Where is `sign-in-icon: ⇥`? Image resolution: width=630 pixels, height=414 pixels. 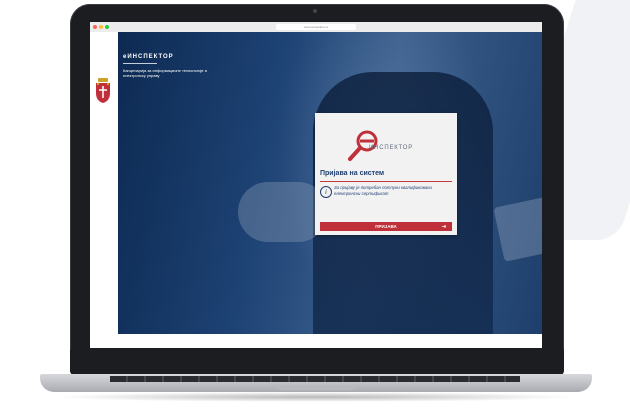
sign-in-icon: ⇥ is located at coordinates (443, 227).